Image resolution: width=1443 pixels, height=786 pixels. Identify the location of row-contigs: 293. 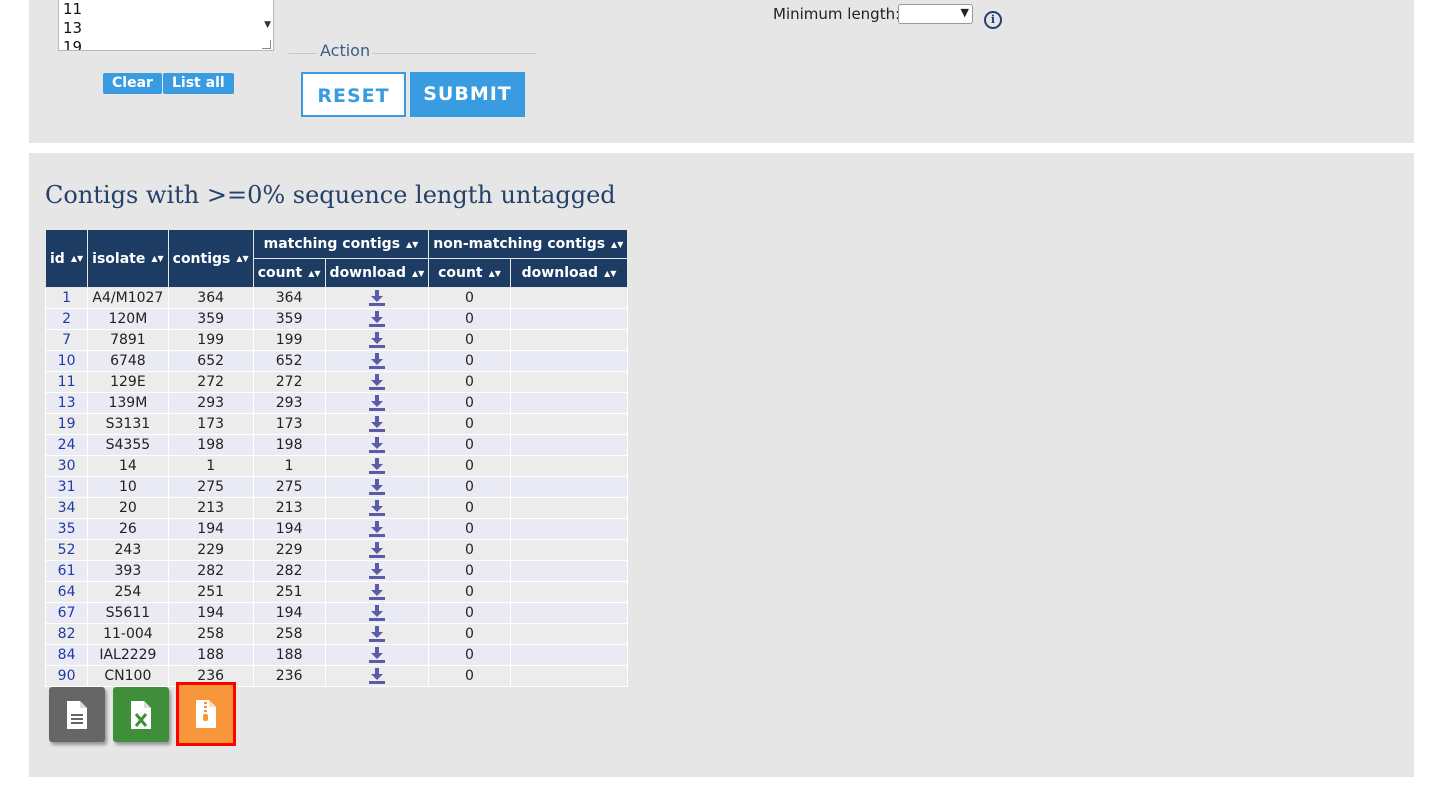
(210, 403).